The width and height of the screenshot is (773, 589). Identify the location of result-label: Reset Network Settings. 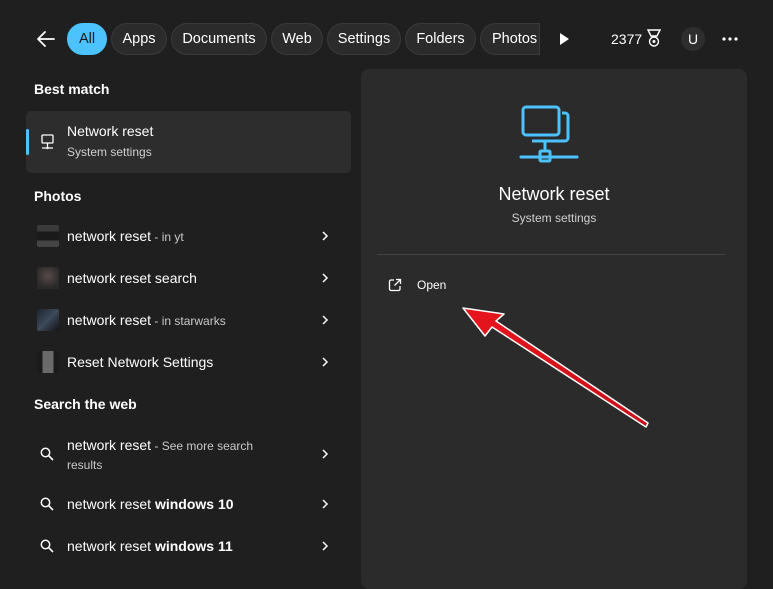
(140, 362).